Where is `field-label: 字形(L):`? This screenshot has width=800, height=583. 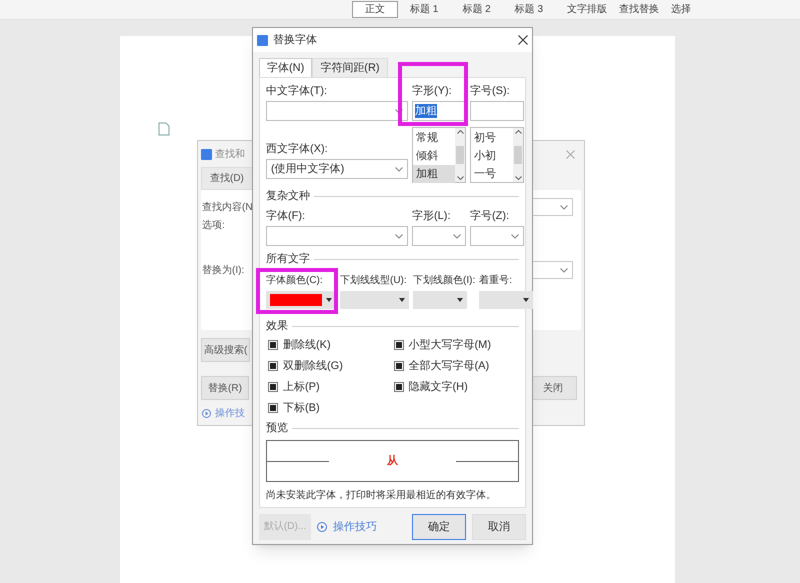
field-label: 字形(L): is located at coordinates (432, 216).